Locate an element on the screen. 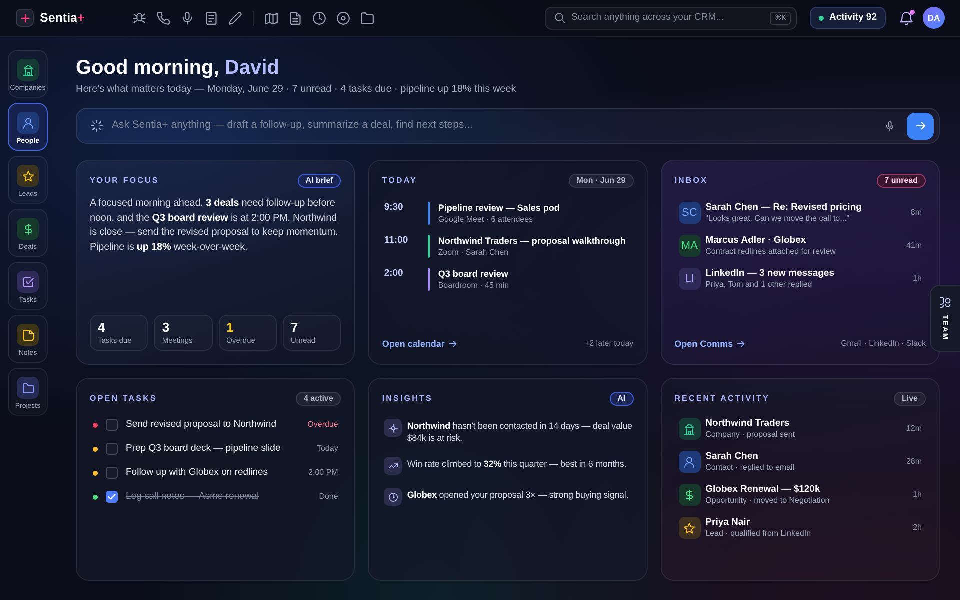 This screenshot has width=960, height=600. open-comms-link: Open Comms is located at coordinates (710, 344).